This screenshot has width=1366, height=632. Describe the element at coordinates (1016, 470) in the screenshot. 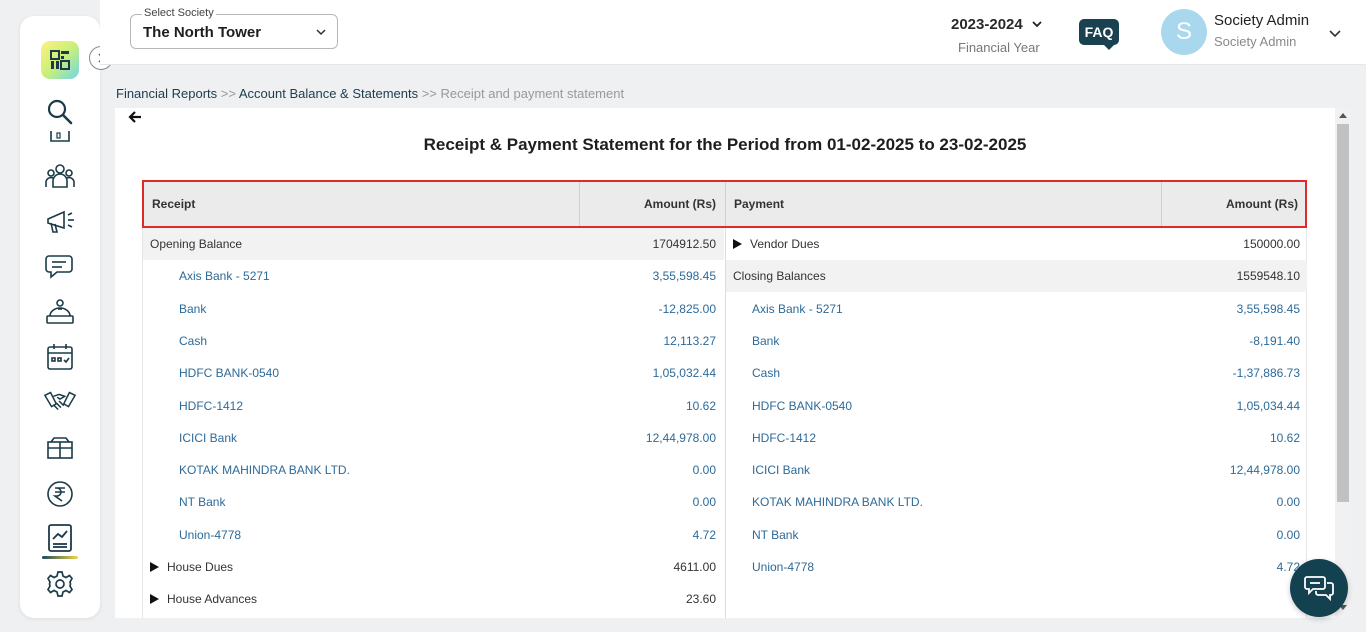

I see `payment-row: ICICI Bank 12,44,978.00` at that location.